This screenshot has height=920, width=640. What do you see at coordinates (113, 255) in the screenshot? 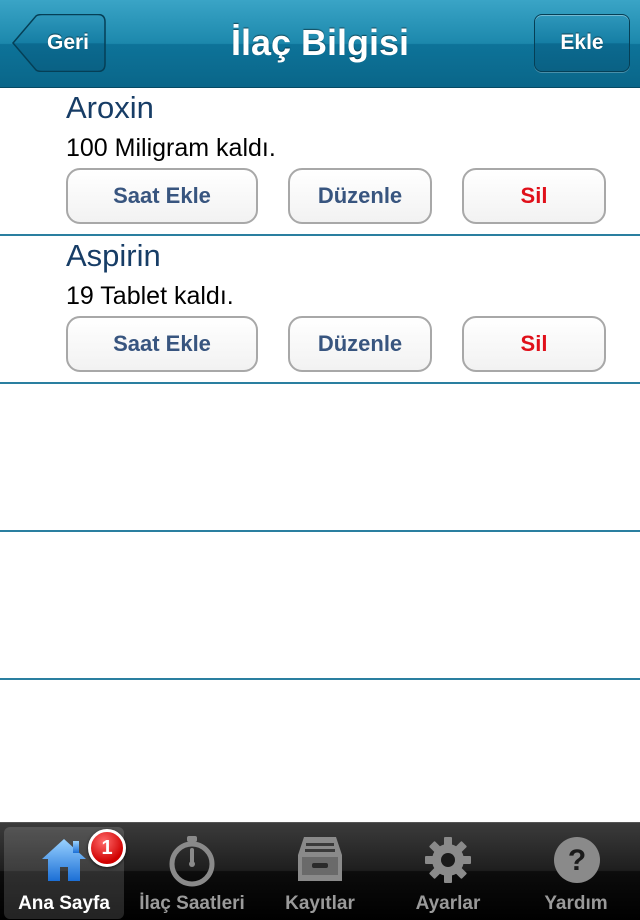
I see `medication-name: Aspirin` at bounding box center [113, 255].